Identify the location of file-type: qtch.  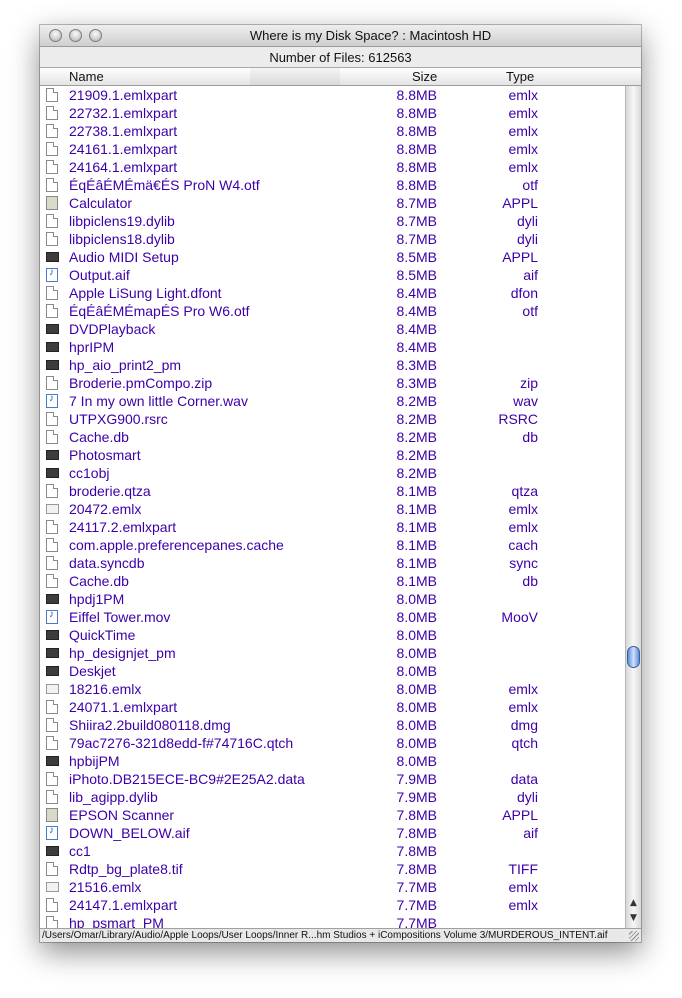
(524, 743).